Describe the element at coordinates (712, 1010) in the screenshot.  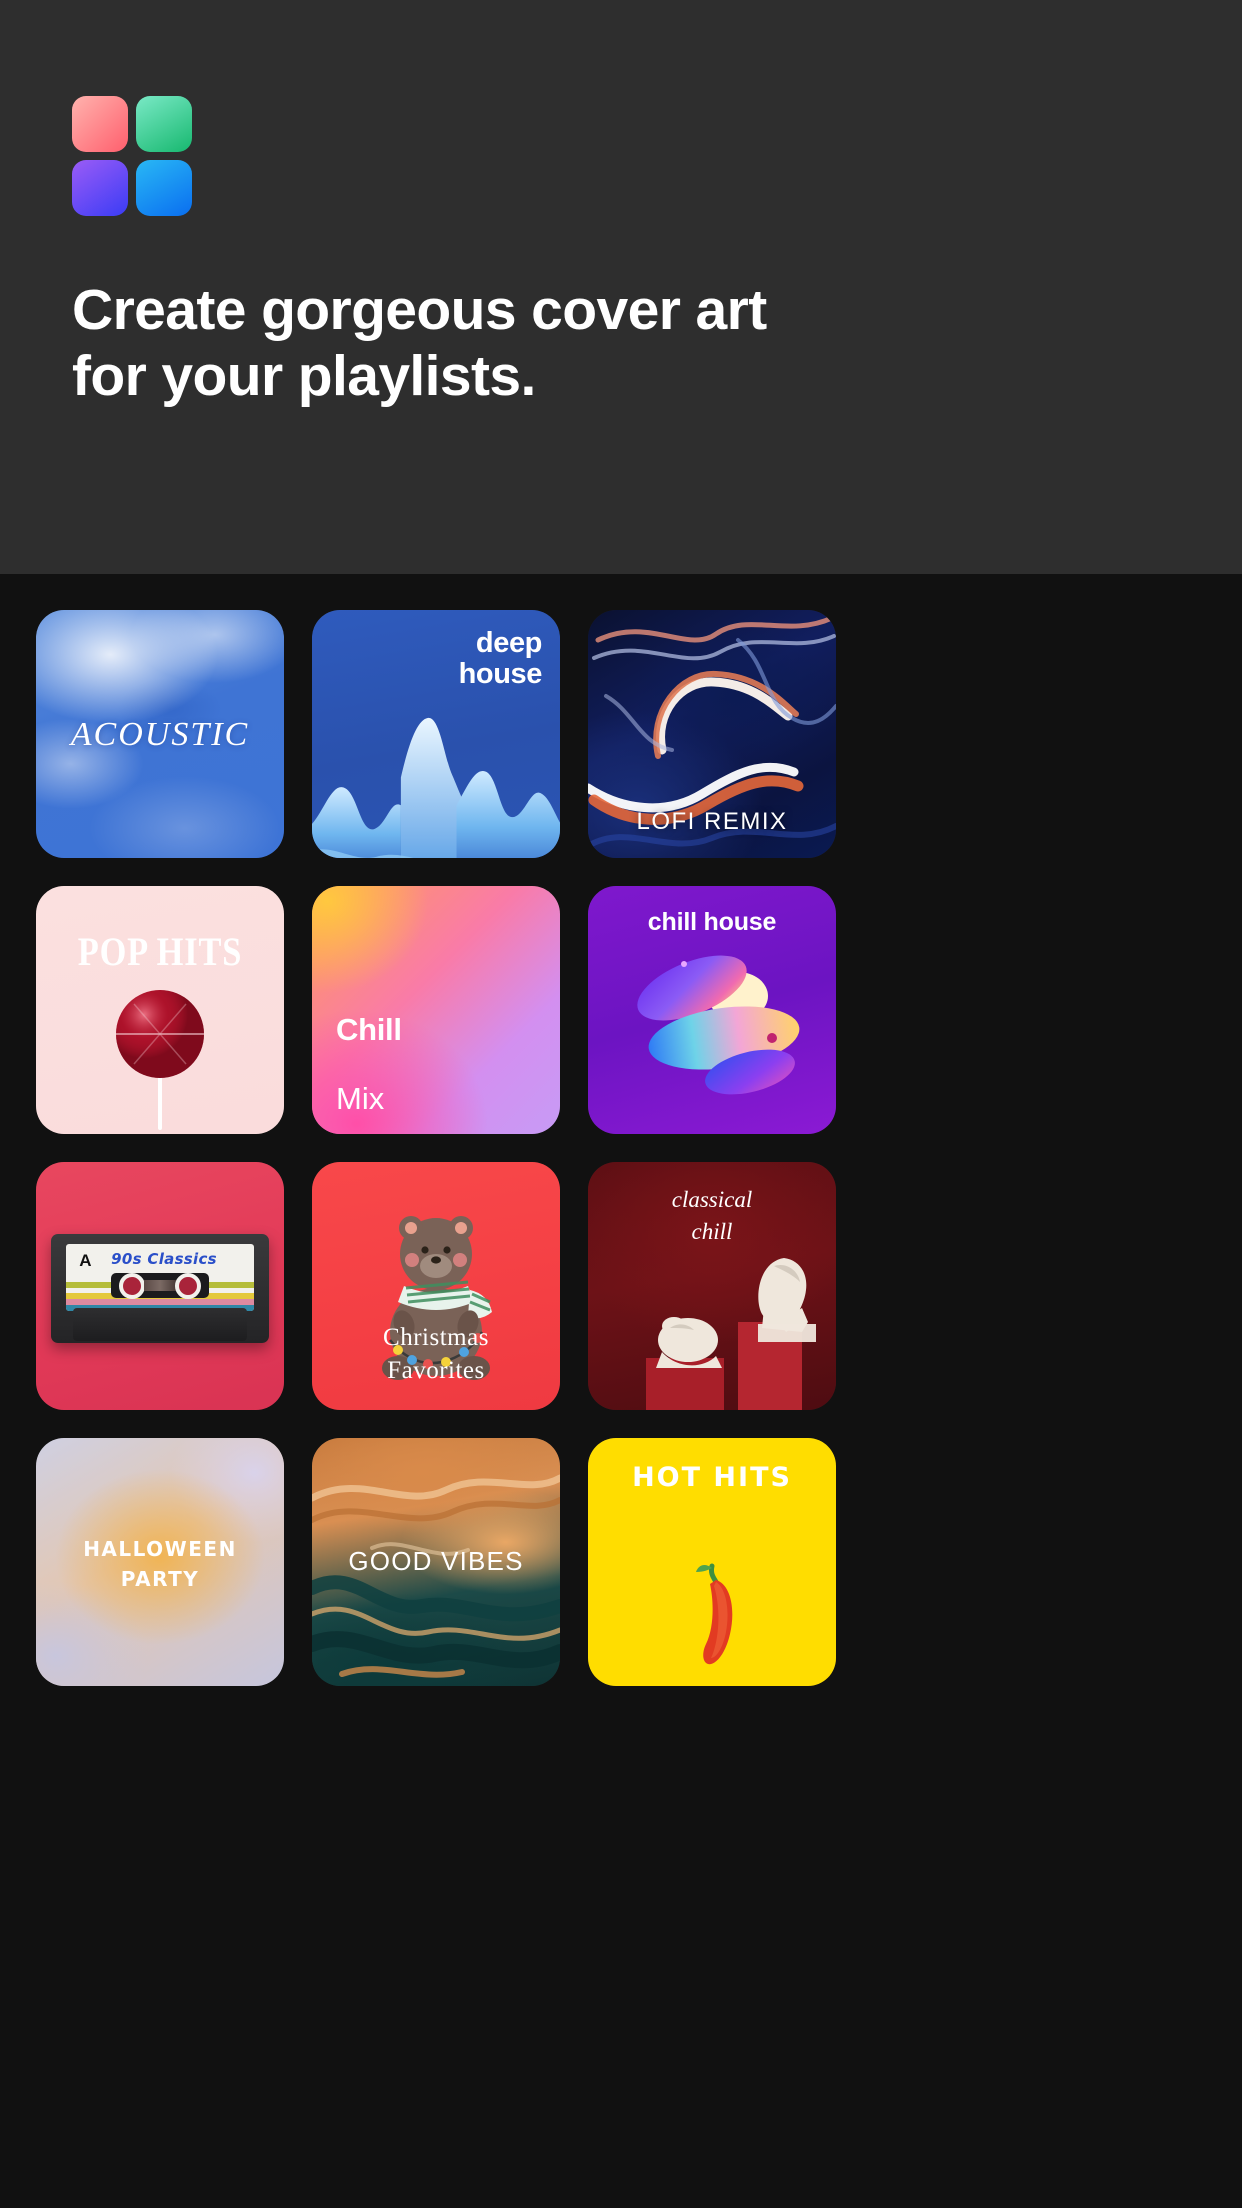
I see `cover-card-chill-house: chill house` at that location.